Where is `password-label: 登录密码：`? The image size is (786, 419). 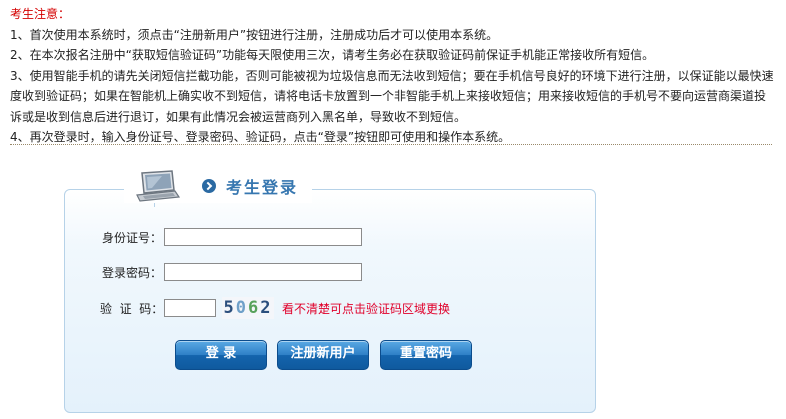 password-label: 登录密码： is located at coordinates (131, 272).